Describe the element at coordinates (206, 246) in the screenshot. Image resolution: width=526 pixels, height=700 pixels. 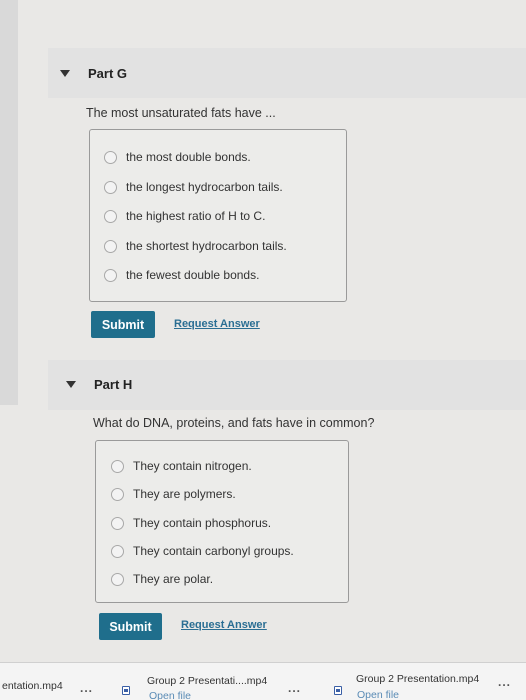
I see `option-label: the shortest hydrocarbon tails.` at that location.